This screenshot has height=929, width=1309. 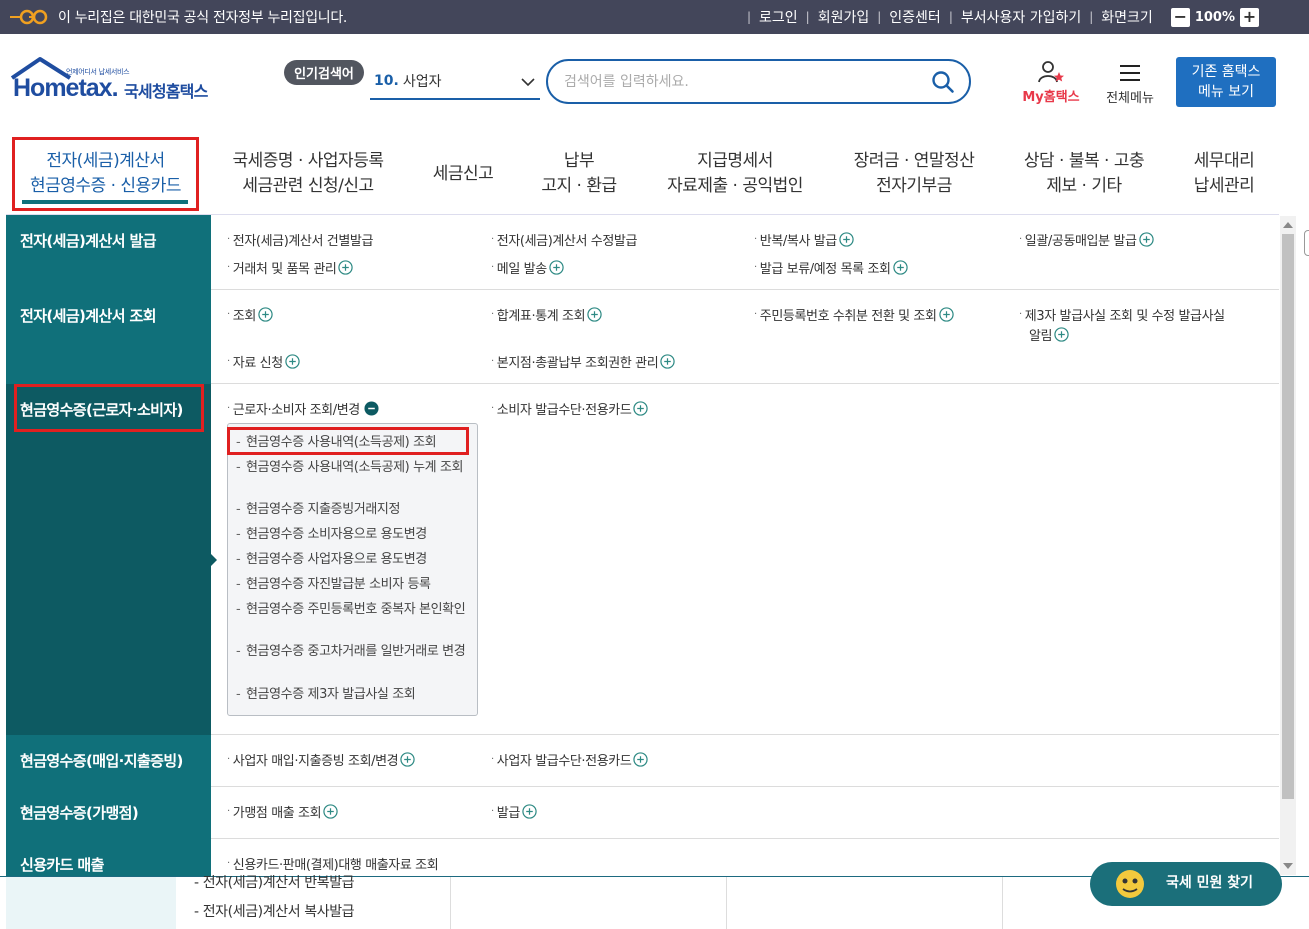 What do you see at coordinates (579, 174) in the screenshot?
I see `gnb-payment: 납부 고지 · 환급` at bounding box center [579, 174].